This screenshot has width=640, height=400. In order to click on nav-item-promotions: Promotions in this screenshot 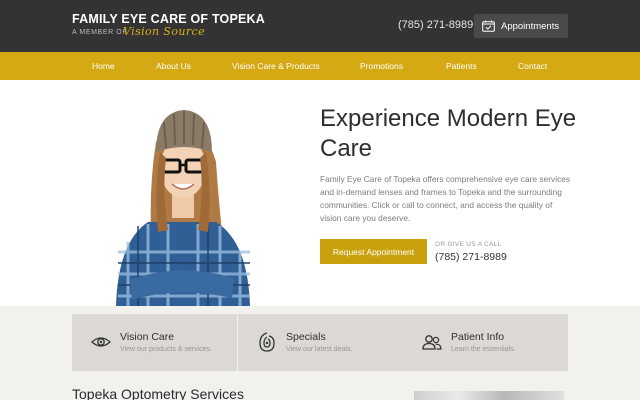, I will do `click(381, 66)`.